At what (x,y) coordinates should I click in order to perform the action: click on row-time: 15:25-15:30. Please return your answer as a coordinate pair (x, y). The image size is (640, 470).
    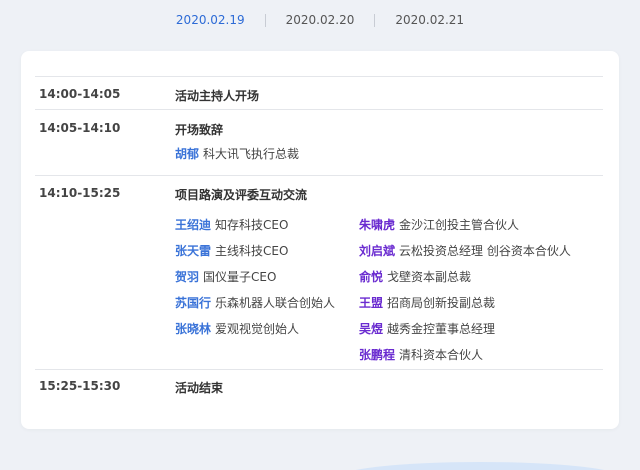
    Looking at the image, I should click on (80, 386).